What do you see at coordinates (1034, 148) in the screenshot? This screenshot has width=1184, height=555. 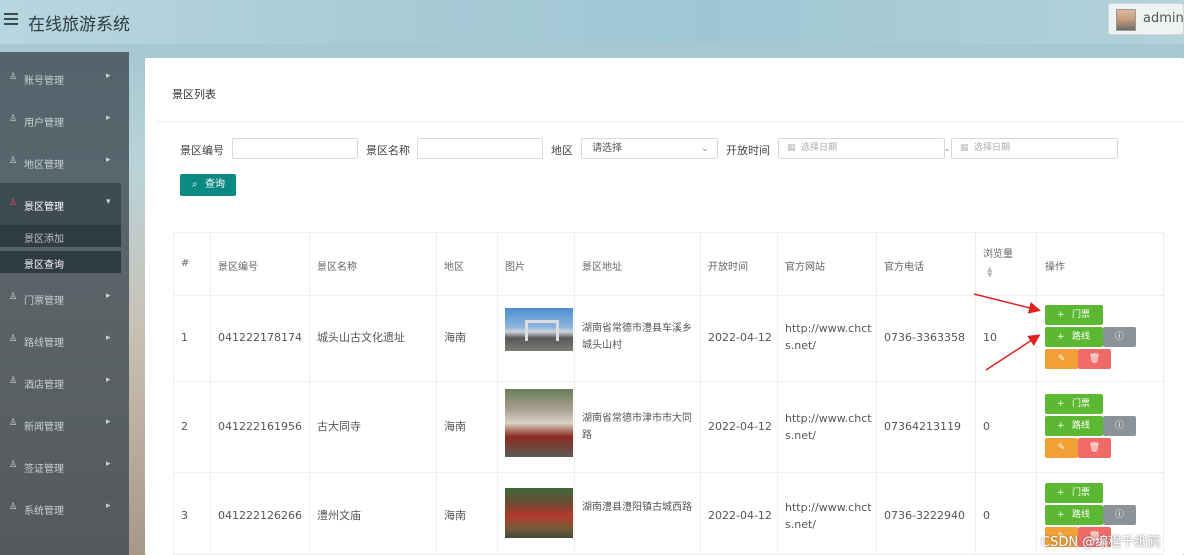 I see `end-date-input: ▦ 选择日期` at bounding box center [1034, 148].